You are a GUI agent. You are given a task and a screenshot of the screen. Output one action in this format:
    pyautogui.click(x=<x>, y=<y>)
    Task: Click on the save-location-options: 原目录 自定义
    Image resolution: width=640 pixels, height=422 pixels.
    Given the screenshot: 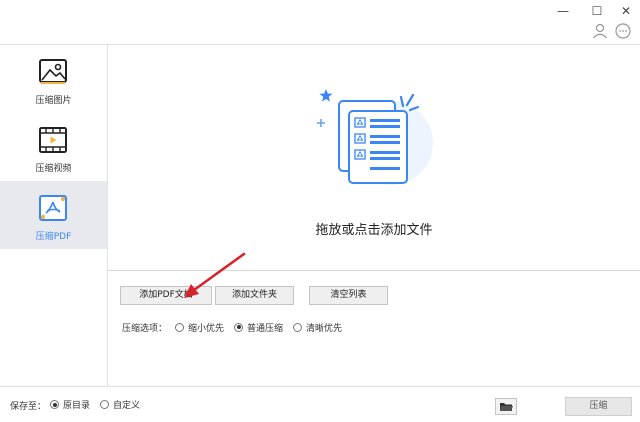 What is the action you would take?
    pyautogui.click(x=100, y=404)
    